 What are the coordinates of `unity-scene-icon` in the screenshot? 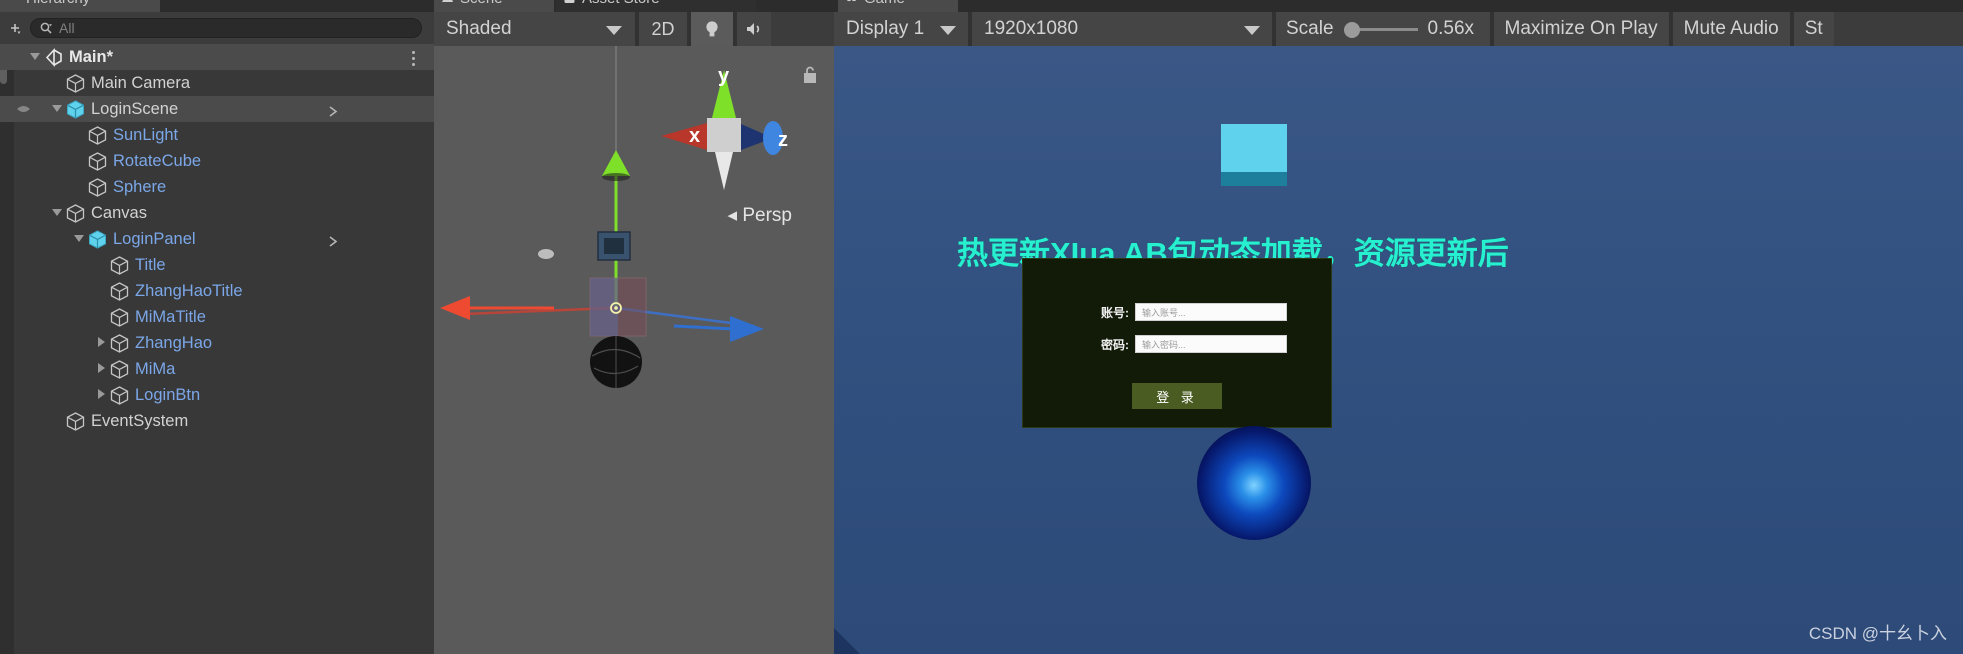 It's located at (53, 57).